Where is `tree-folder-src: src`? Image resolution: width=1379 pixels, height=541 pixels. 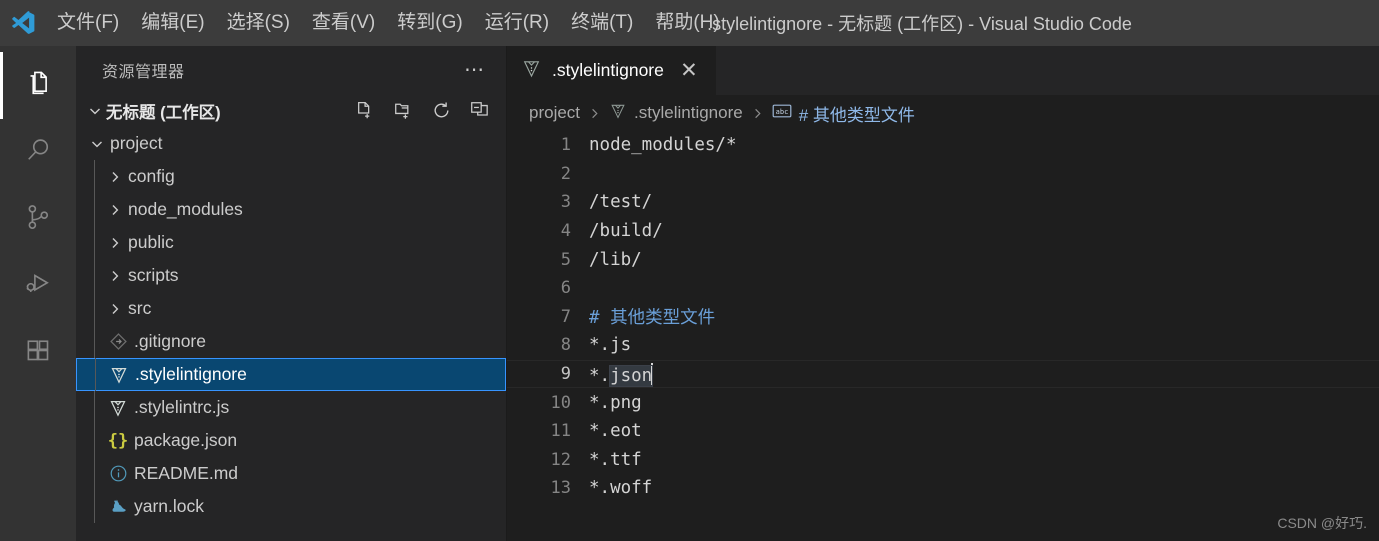
tree-folder-src: src is located at coordinates (291, 308).